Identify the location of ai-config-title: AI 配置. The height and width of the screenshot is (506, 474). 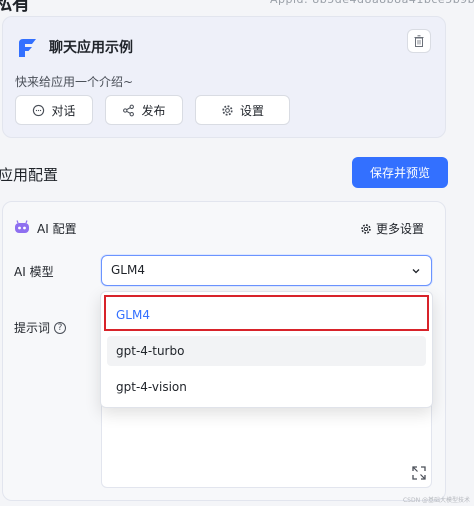
(57, 229).